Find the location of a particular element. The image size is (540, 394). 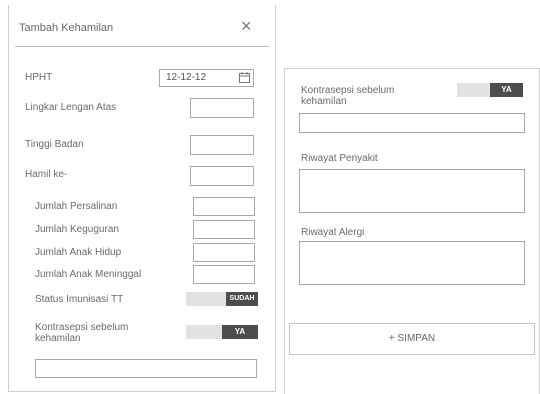

jumlah-persalinan-input is located at coordinates (224, 206).